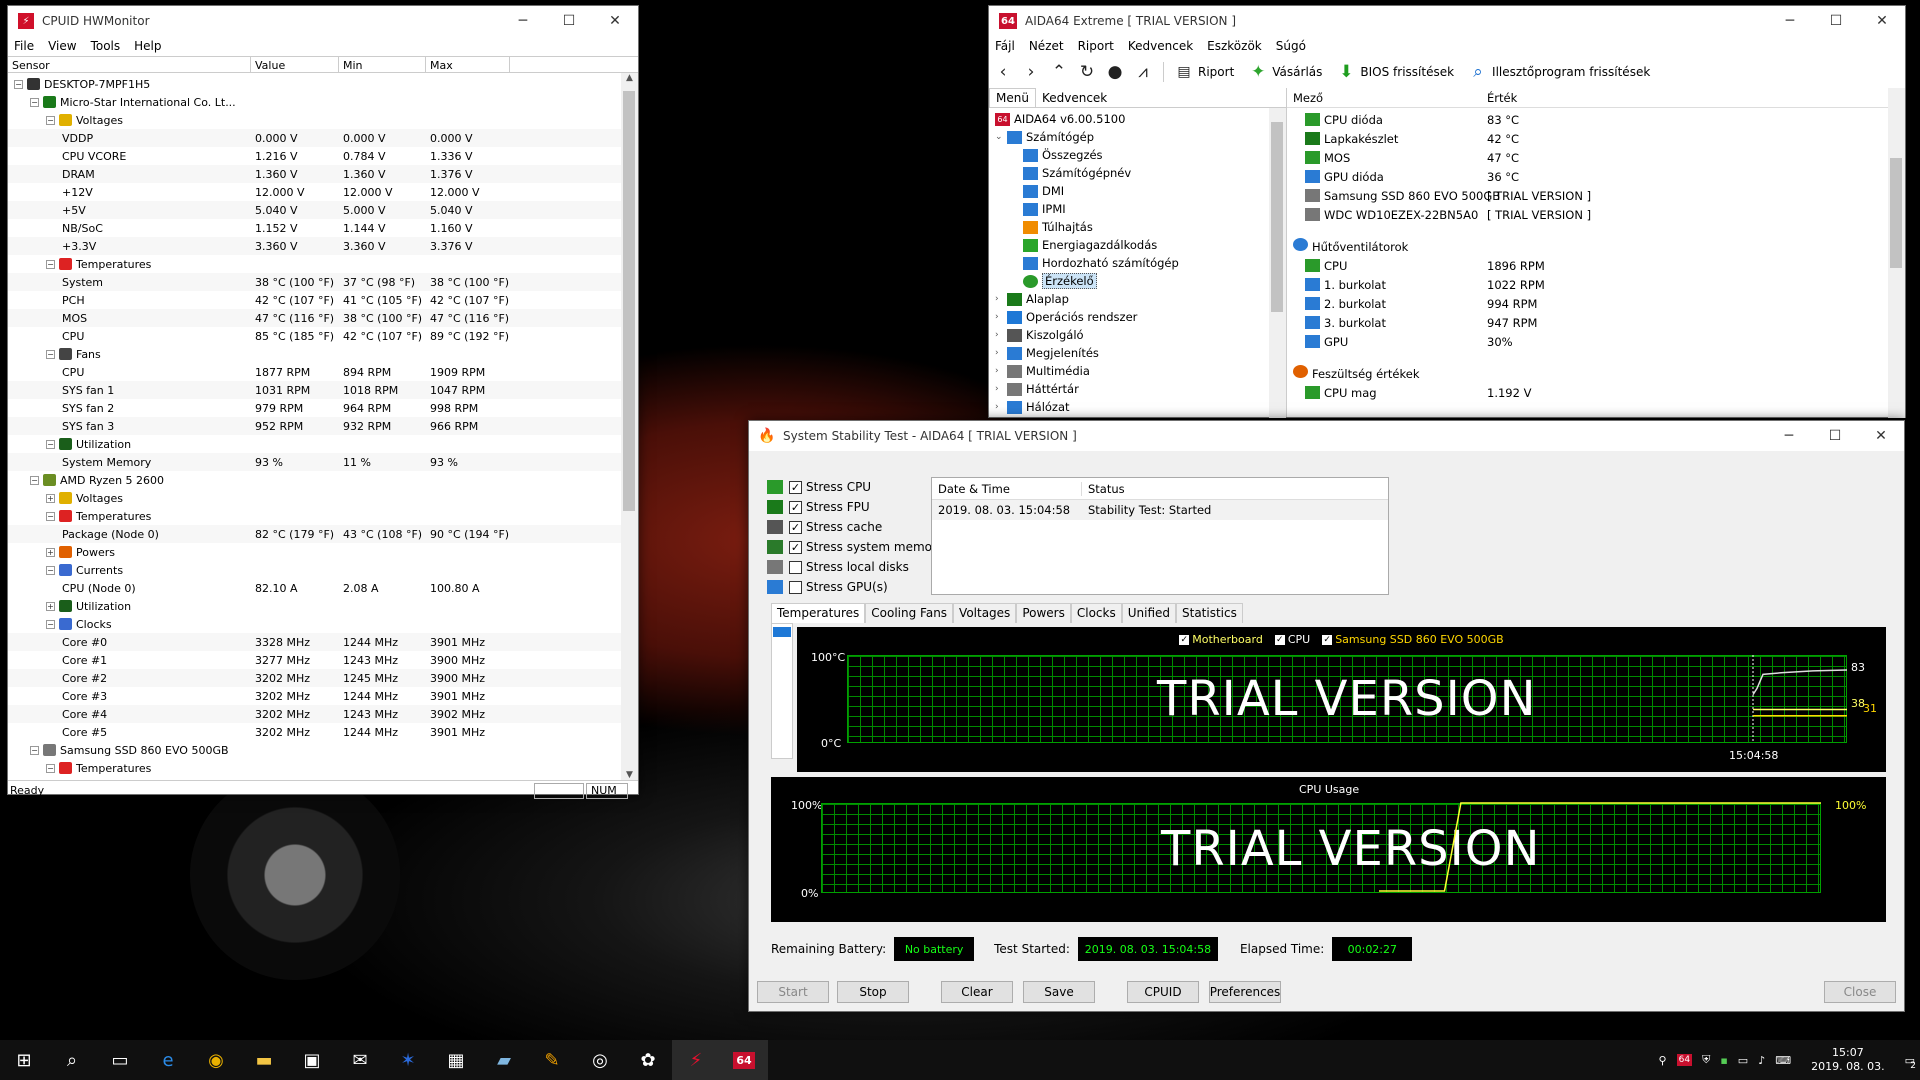 This screenshot has width=1920, height=1080. I want to click on sensor-row: DRAM 1.360 V 1.360 V 1.376 V, so click(323, 174).